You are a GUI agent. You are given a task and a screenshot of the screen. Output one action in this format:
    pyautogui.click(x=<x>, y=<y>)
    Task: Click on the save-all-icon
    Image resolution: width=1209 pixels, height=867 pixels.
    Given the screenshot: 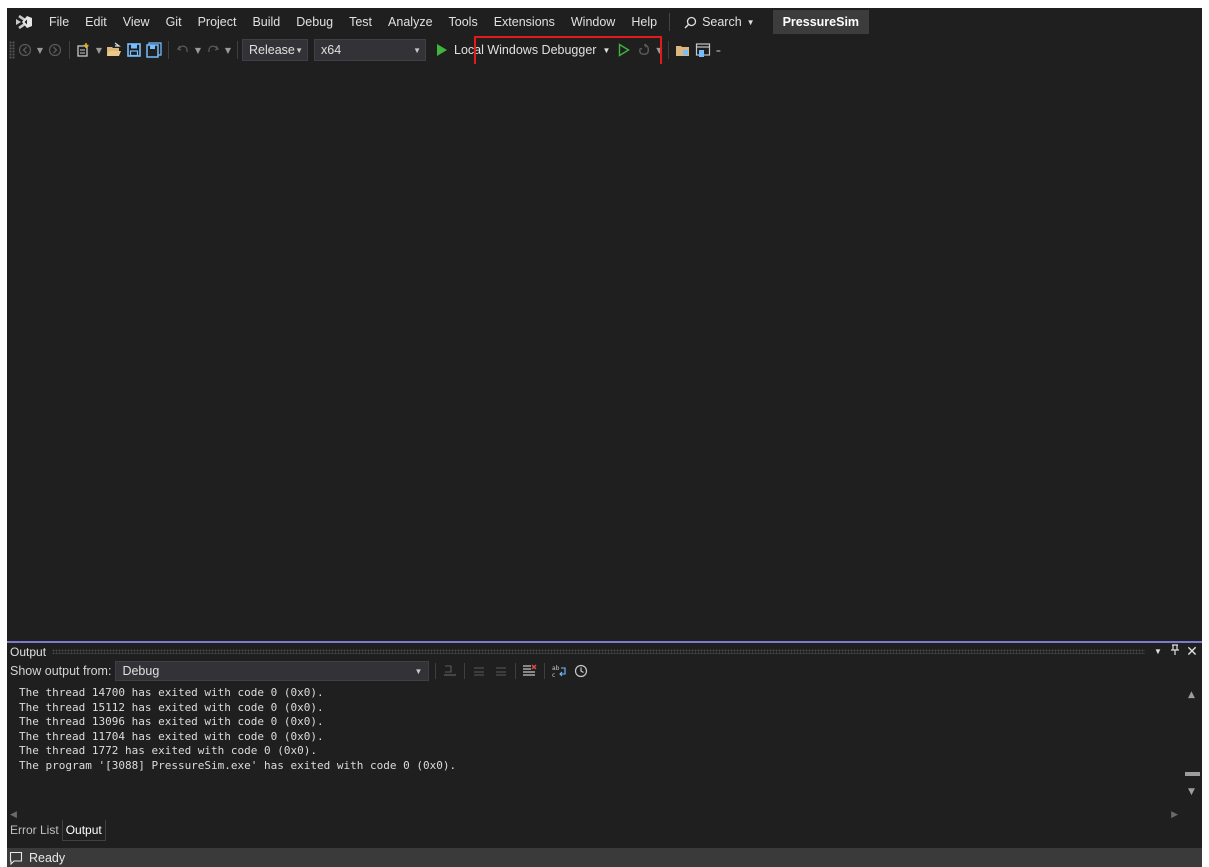 What is the action you would take?
    pyautogui.click(x=154, y=50)
    